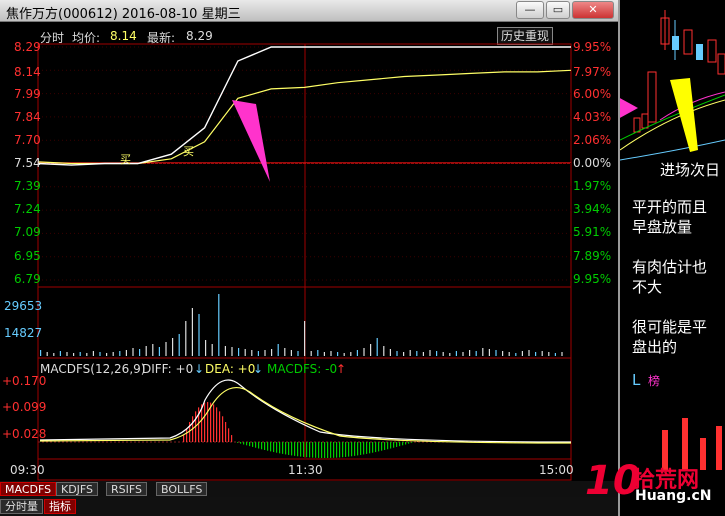 The height and width of the screenshot is (516, 725). Describe the element at coordinates (27, 186) in the screenshot. I see `price-label-6: 7.39` at that location.